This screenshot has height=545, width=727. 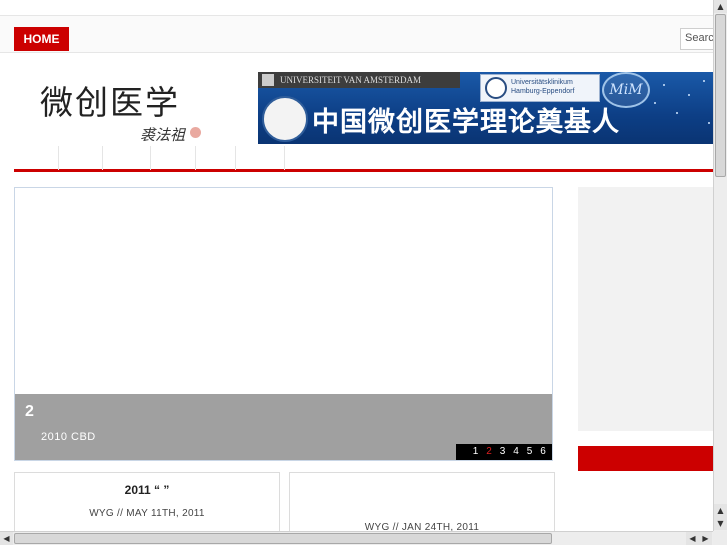 I want to click on scroll-down-icon: ▼, so click(x=720, y=523).